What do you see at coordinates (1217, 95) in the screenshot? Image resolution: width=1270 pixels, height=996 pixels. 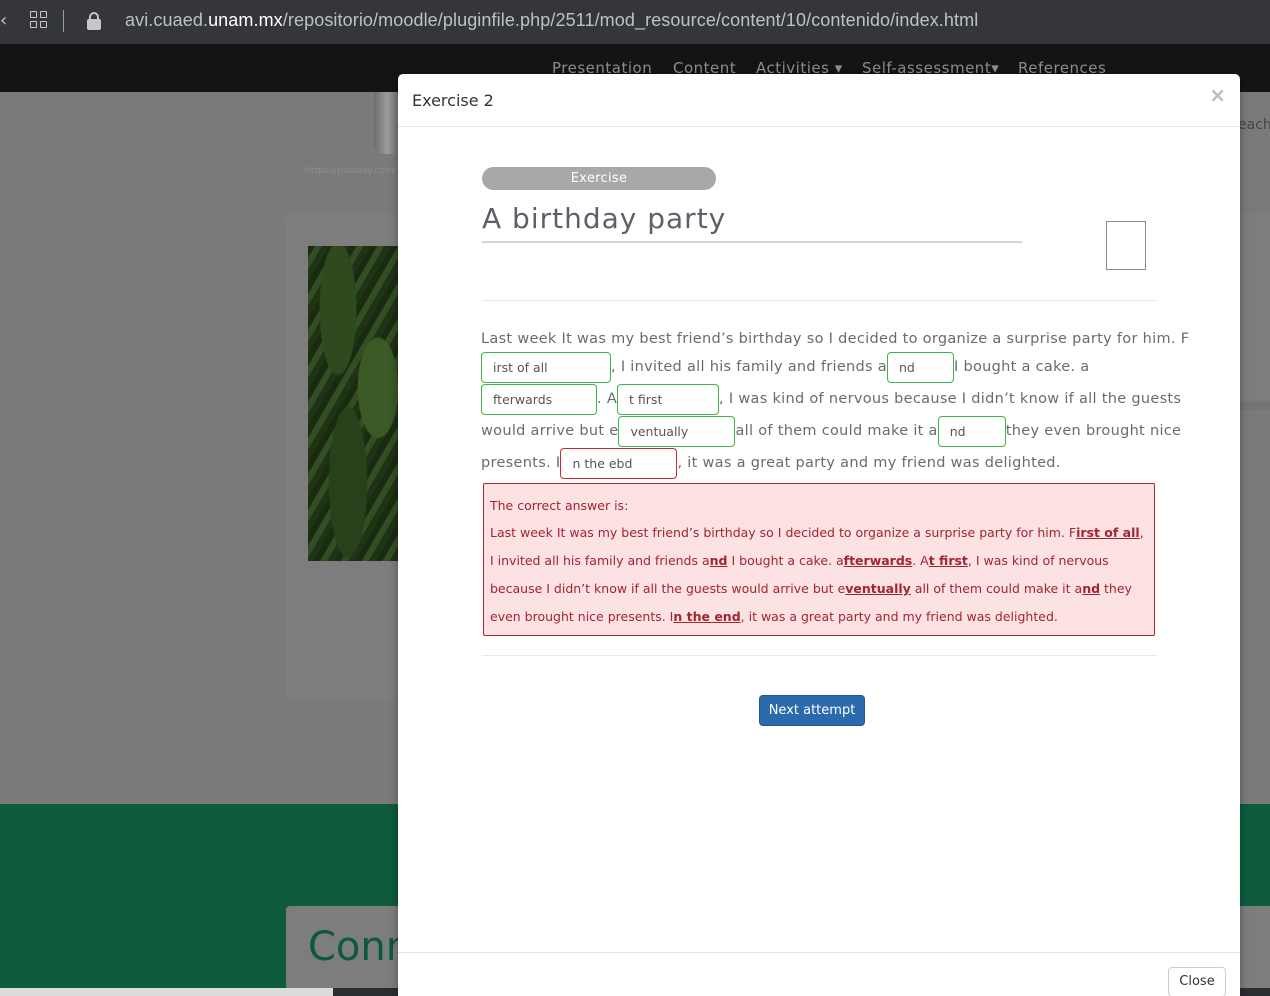 I see `close-icon: ×` at bounding box center [1217, 95].